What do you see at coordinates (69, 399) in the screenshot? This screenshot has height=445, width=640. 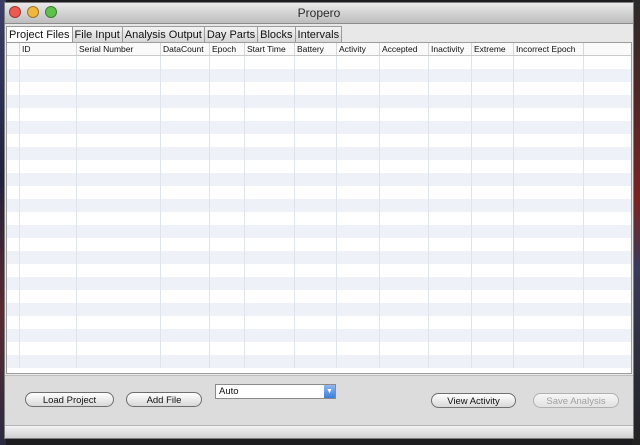 I see `load-project-button: Load Project` at bounding box center [69, 399].